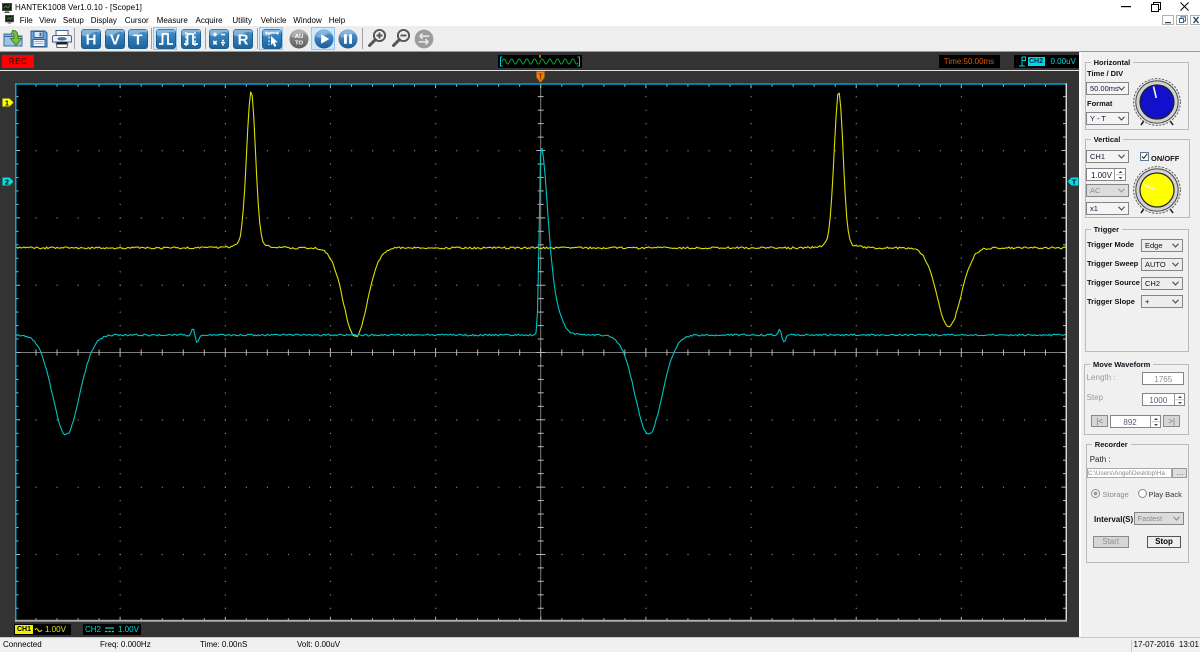 The height and width of the screenshot is (652, 1200). What do you see at coordinates (114, 40) in the screenshot?
I see `svg-text: V` at bounding box center [114, 40].